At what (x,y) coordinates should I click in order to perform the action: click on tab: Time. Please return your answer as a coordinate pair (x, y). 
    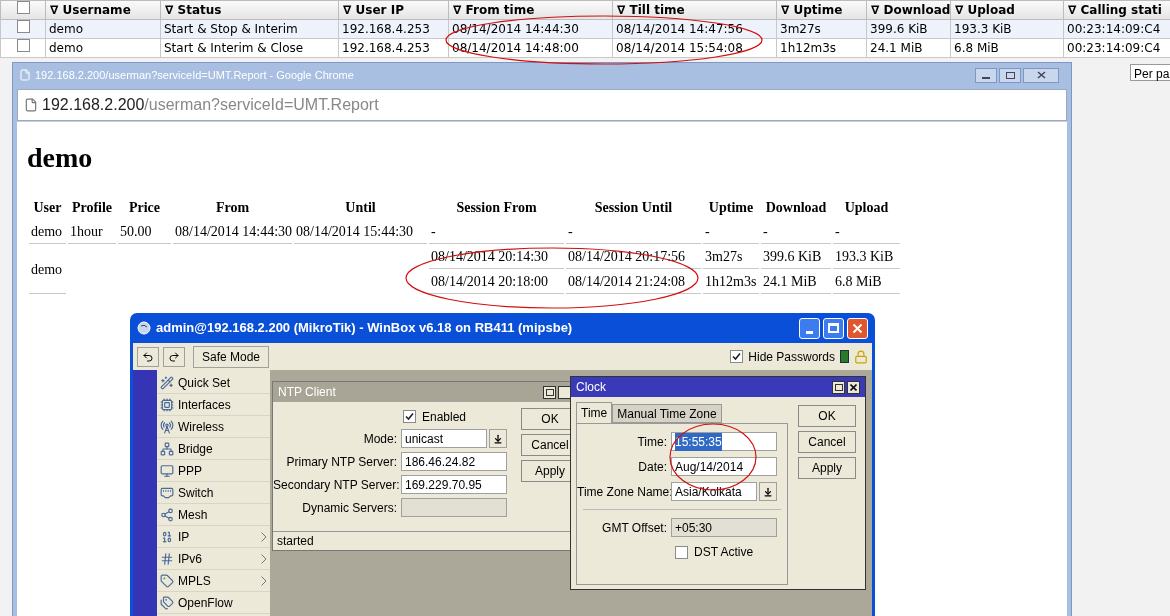
    Looking at the image, I should click on (594, 412).